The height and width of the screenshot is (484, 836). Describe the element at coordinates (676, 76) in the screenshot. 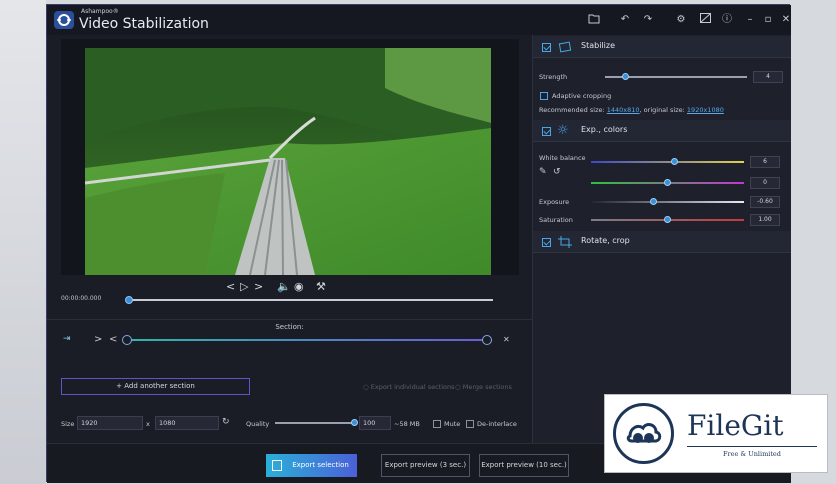

I see `strength-slider` at that location.